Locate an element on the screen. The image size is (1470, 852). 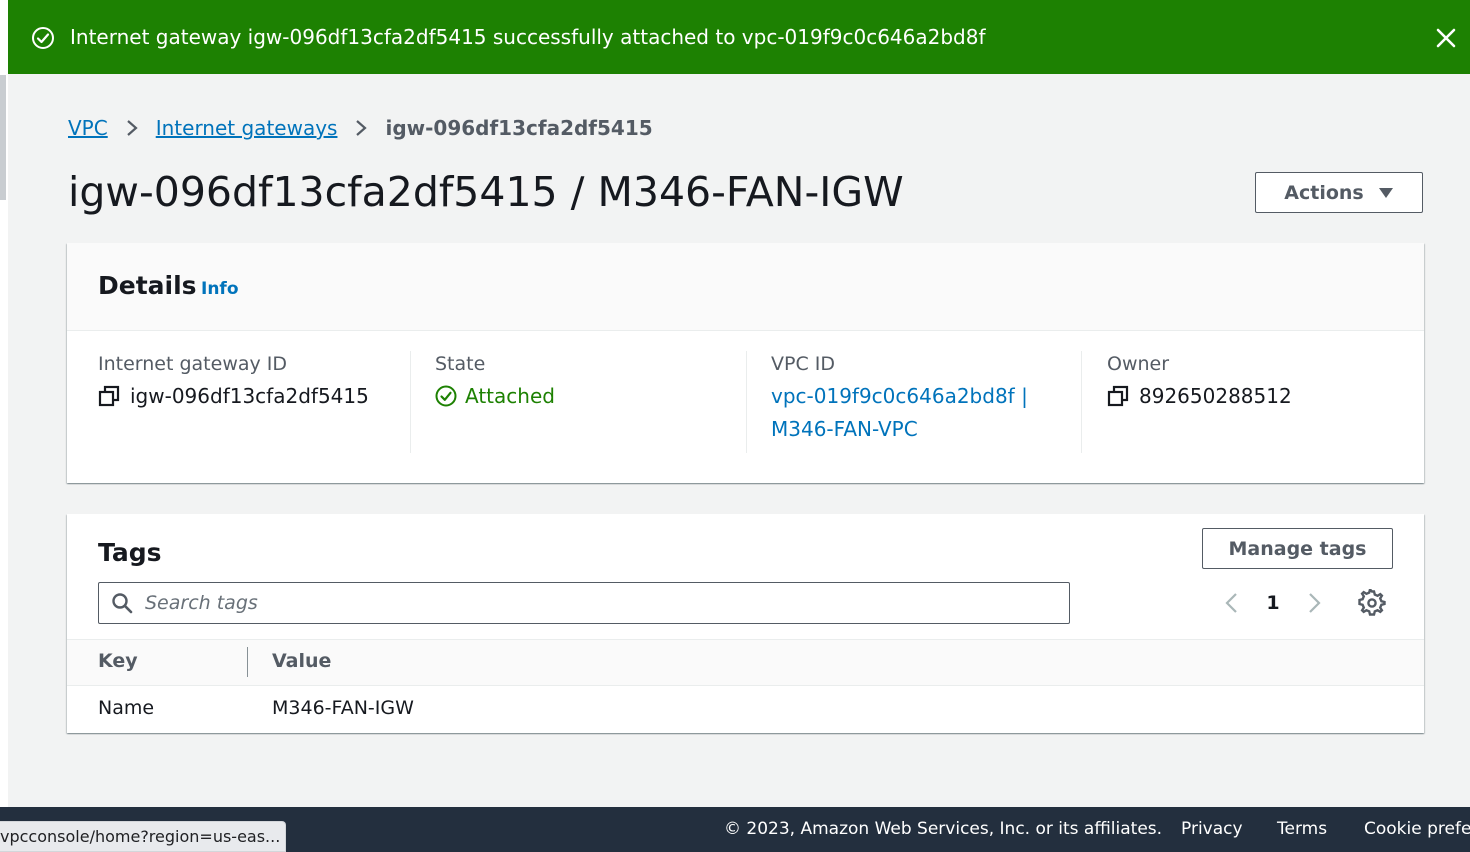
column-header-key: Key is located at coordinates (118, 661).